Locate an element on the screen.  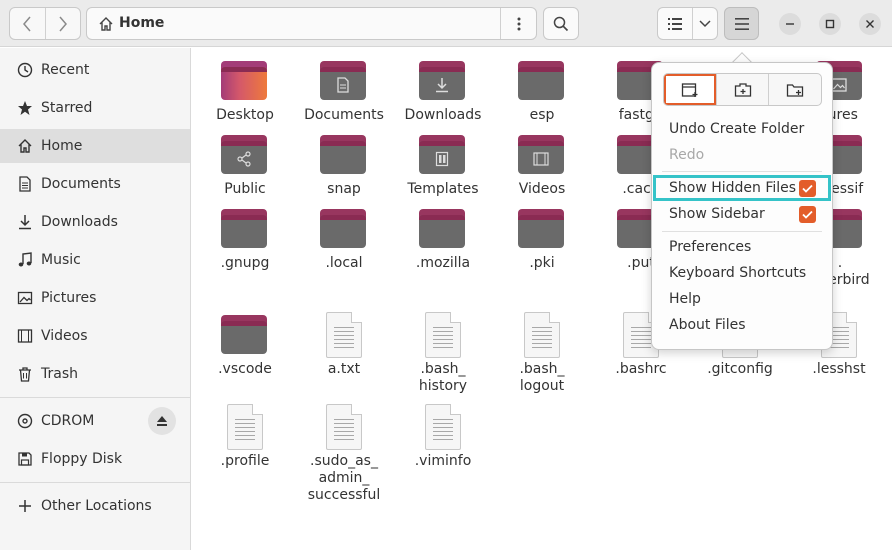
file-label: .local is located at coordinates (344, 263).